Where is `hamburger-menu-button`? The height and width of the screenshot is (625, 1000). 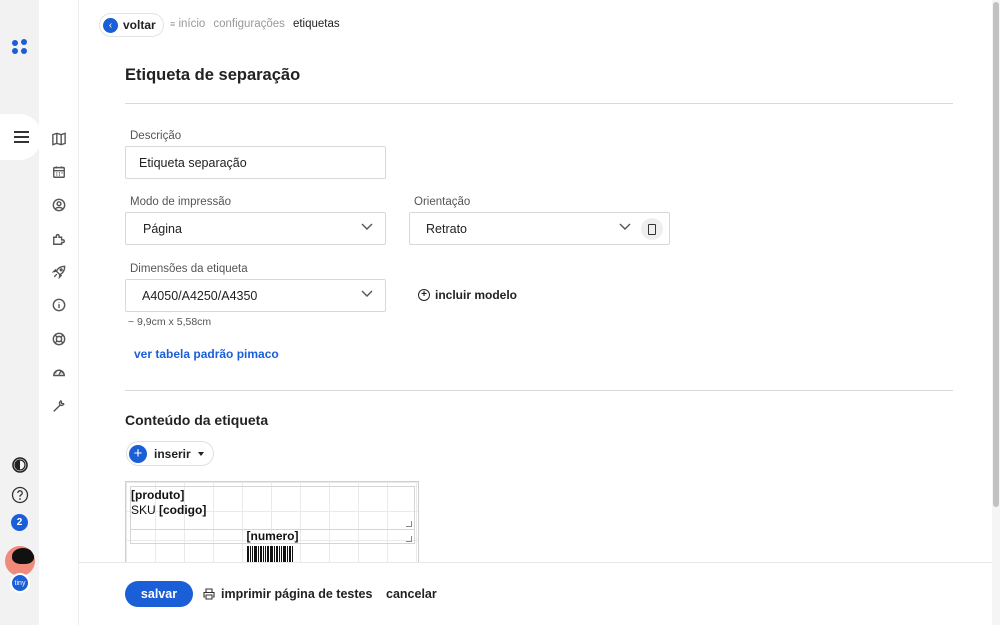
hamburger-menu-button is located at coordinates (21, 137).